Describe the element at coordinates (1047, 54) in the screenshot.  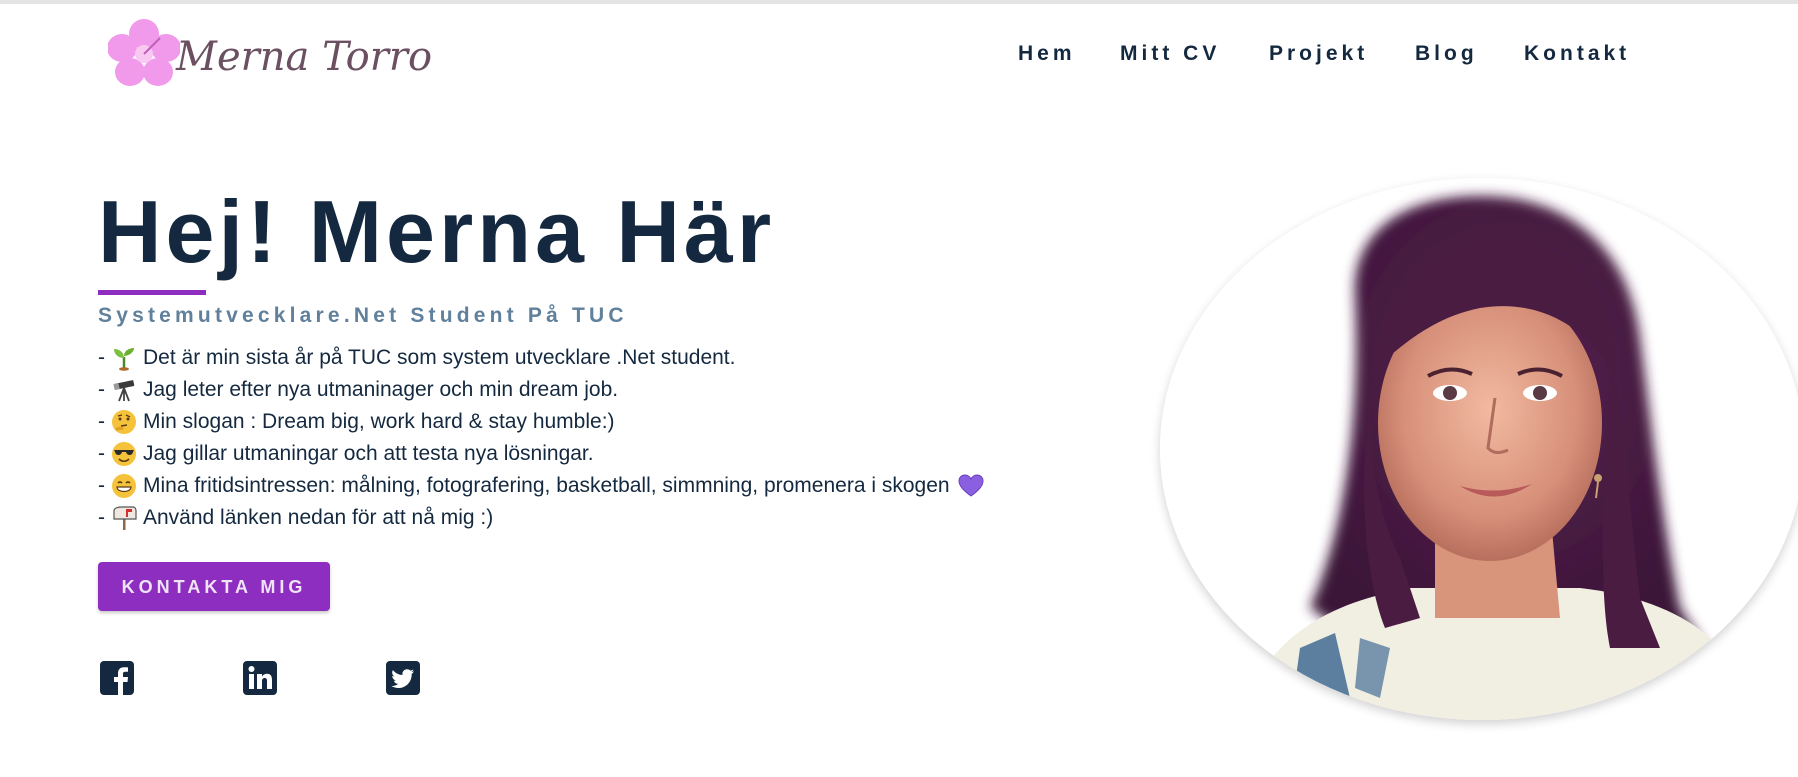
I see `nav-item-hem: Hem` at that location.